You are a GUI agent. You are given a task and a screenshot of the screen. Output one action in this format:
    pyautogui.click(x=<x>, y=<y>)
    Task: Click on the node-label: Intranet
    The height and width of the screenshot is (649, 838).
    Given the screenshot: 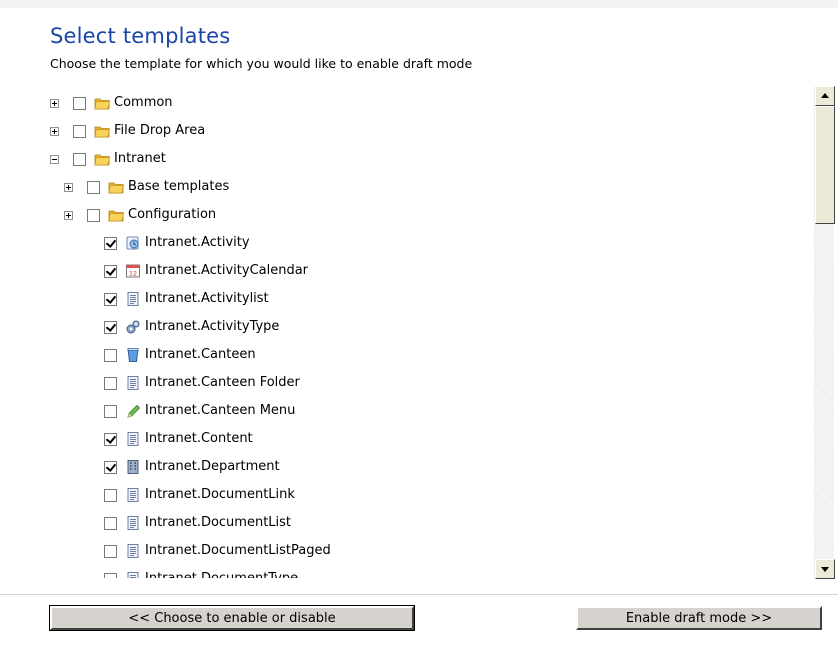 What is the action you would take?
    pyautogui.click(x=140, y=158)
    